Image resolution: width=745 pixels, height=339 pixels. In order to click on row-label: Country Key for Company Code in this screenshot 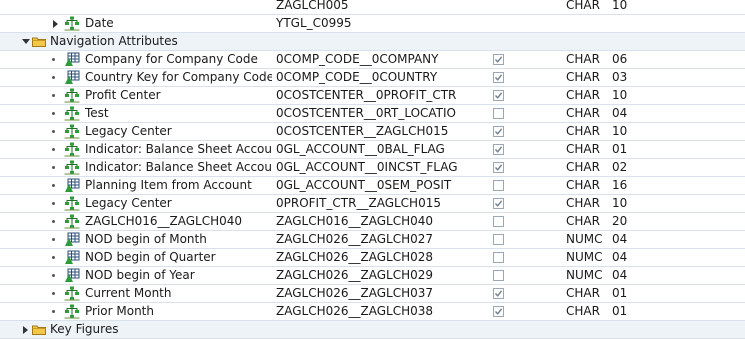, I will do `click(178, 77)`.